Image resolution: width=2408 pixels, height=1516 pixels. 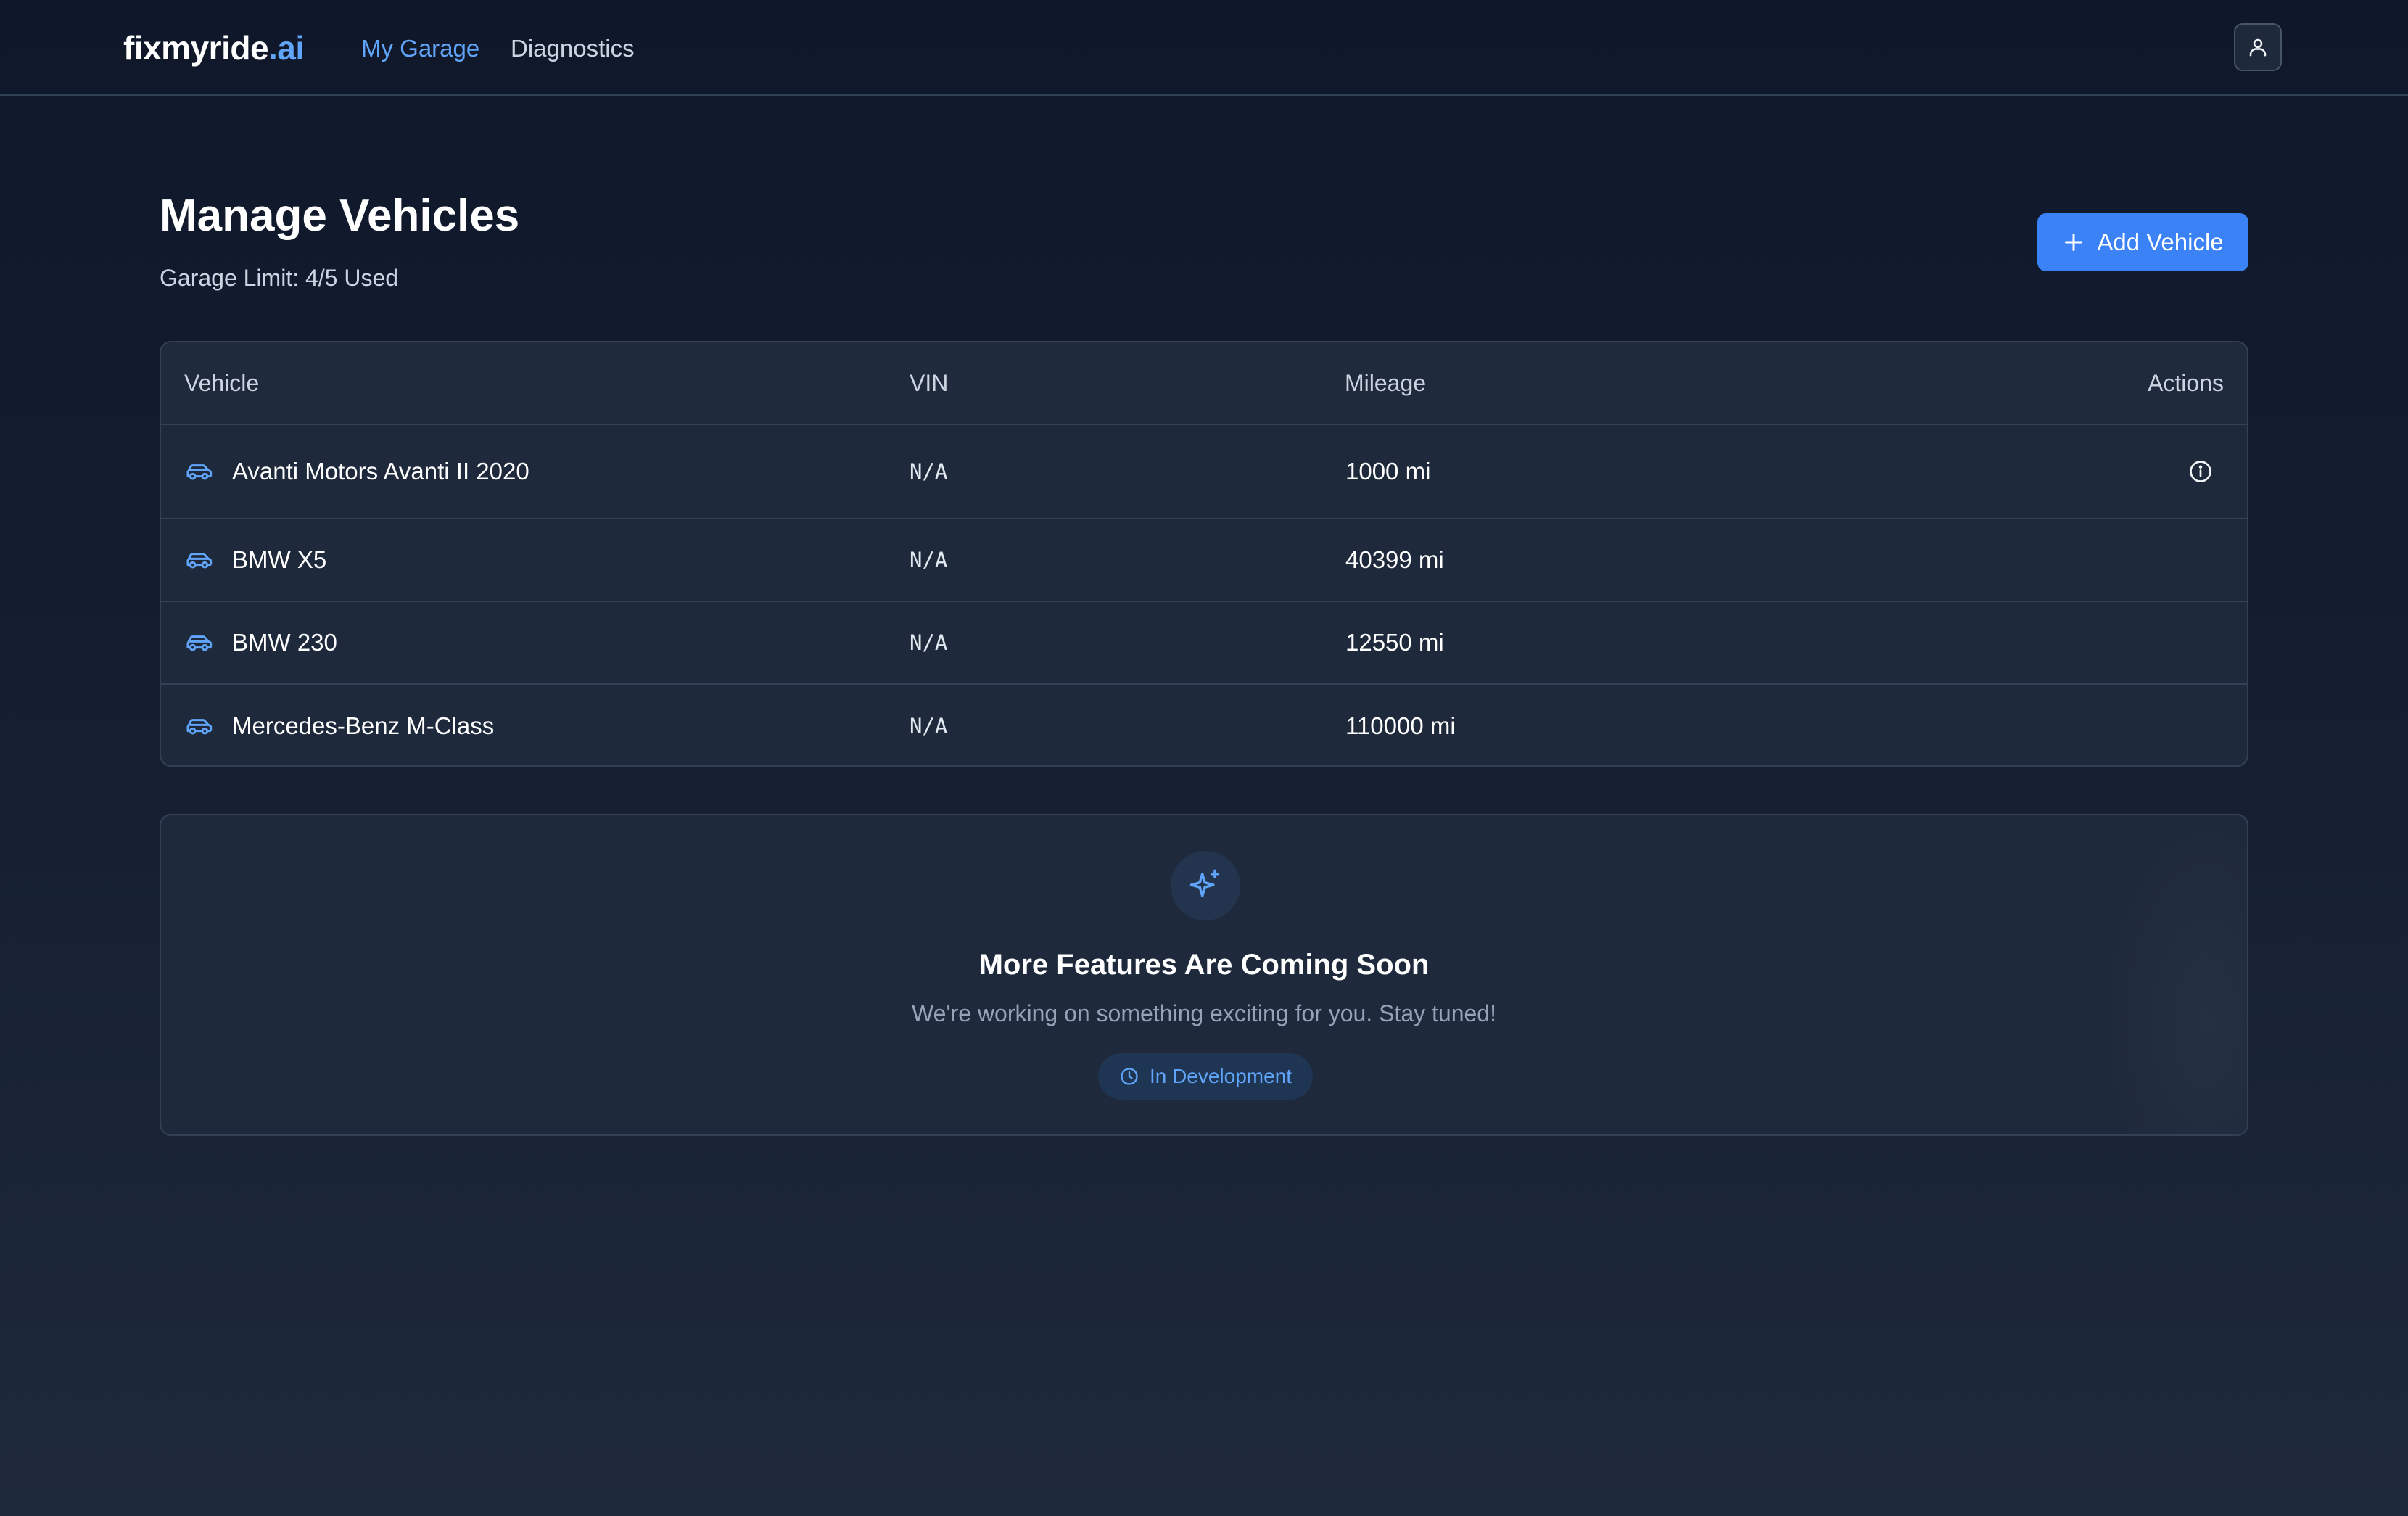 I want to click on brand-logo: fixmyride.ai, so click(x=214, y=48).